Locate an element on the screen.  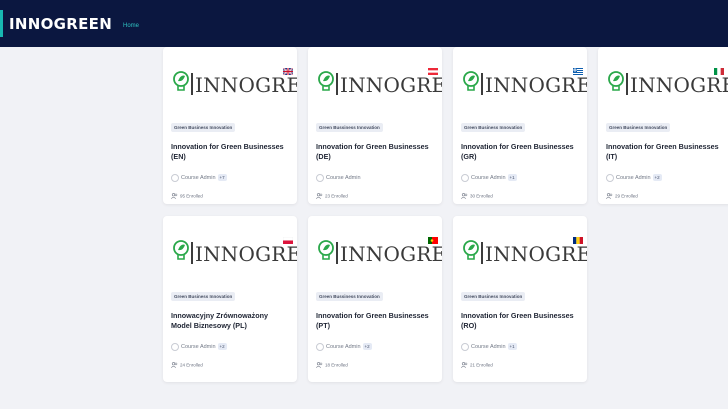
italy-flag-icon is located at coordinates (719, 71).